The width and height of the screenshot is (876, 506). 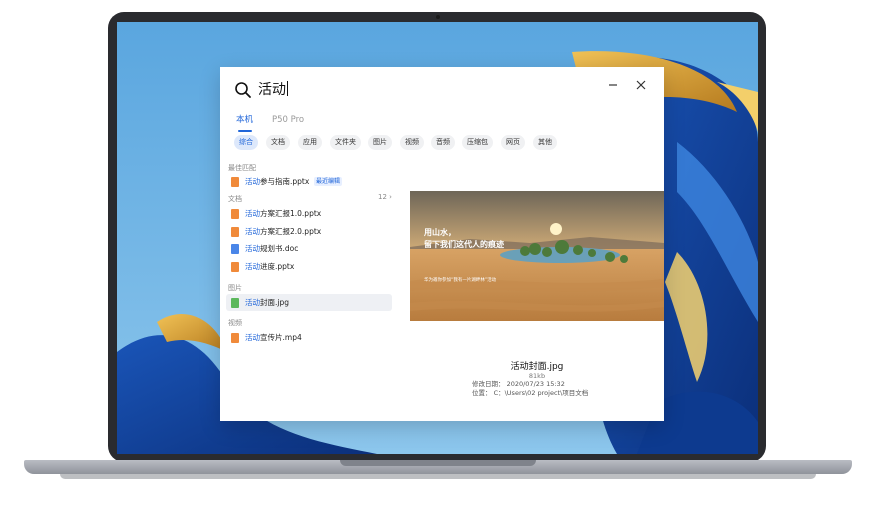 I want to click on documents-count: 12 ›, so click(x=385, y=197).